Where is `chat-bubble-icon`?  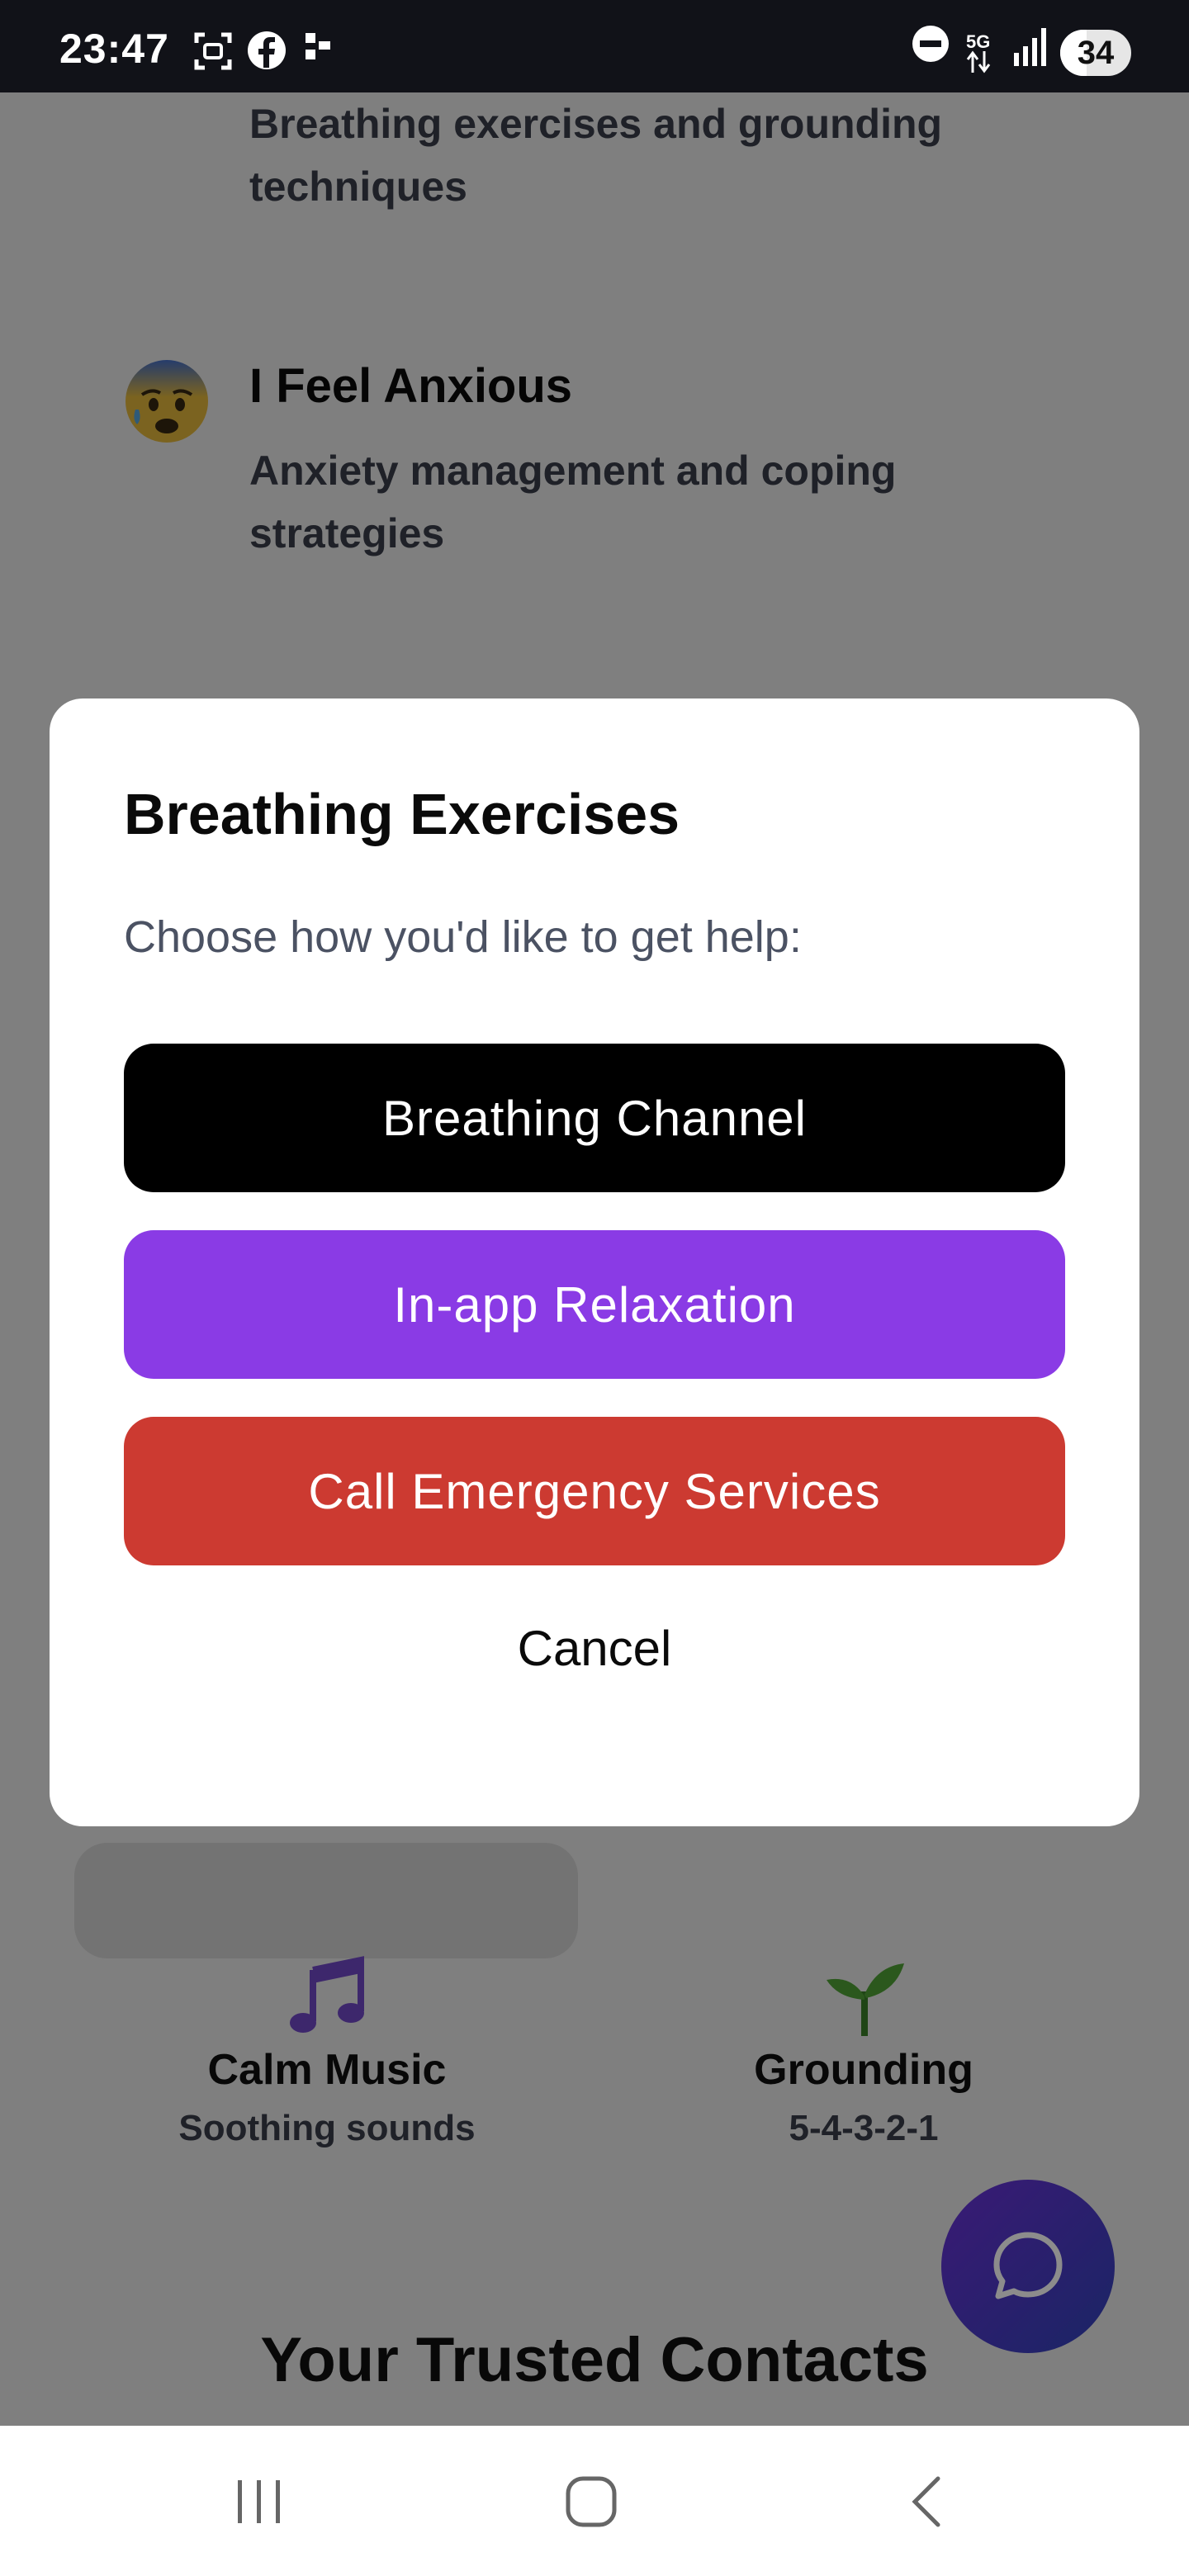
chat-bubble-icon is located at coordinates (1028, 2265).